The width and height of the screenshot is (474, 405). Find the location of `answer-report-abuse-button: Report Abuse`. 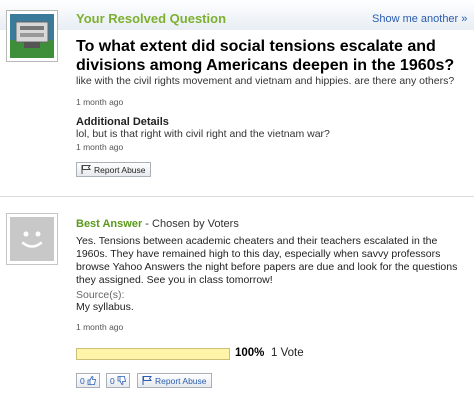

answer-report-abuse-button: Report Abuse is located at coordinates (174, 380).